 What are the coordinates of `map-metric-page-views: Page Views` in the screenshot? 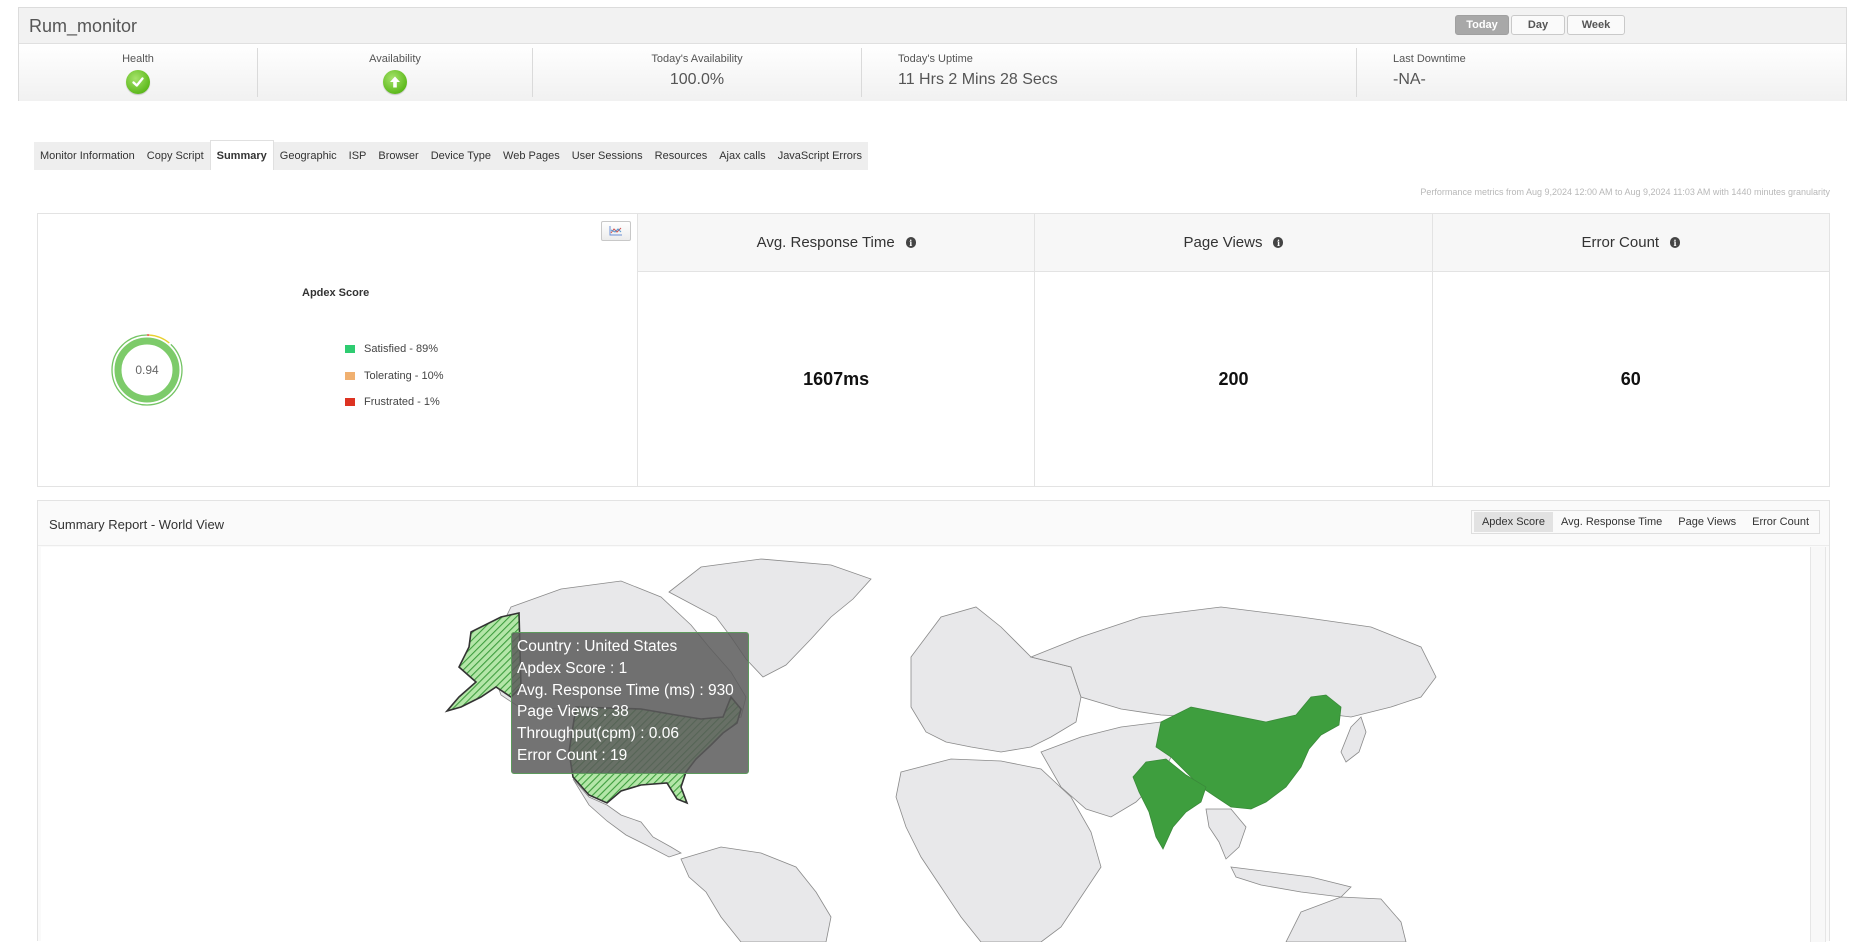 It's located at (1707, 522).